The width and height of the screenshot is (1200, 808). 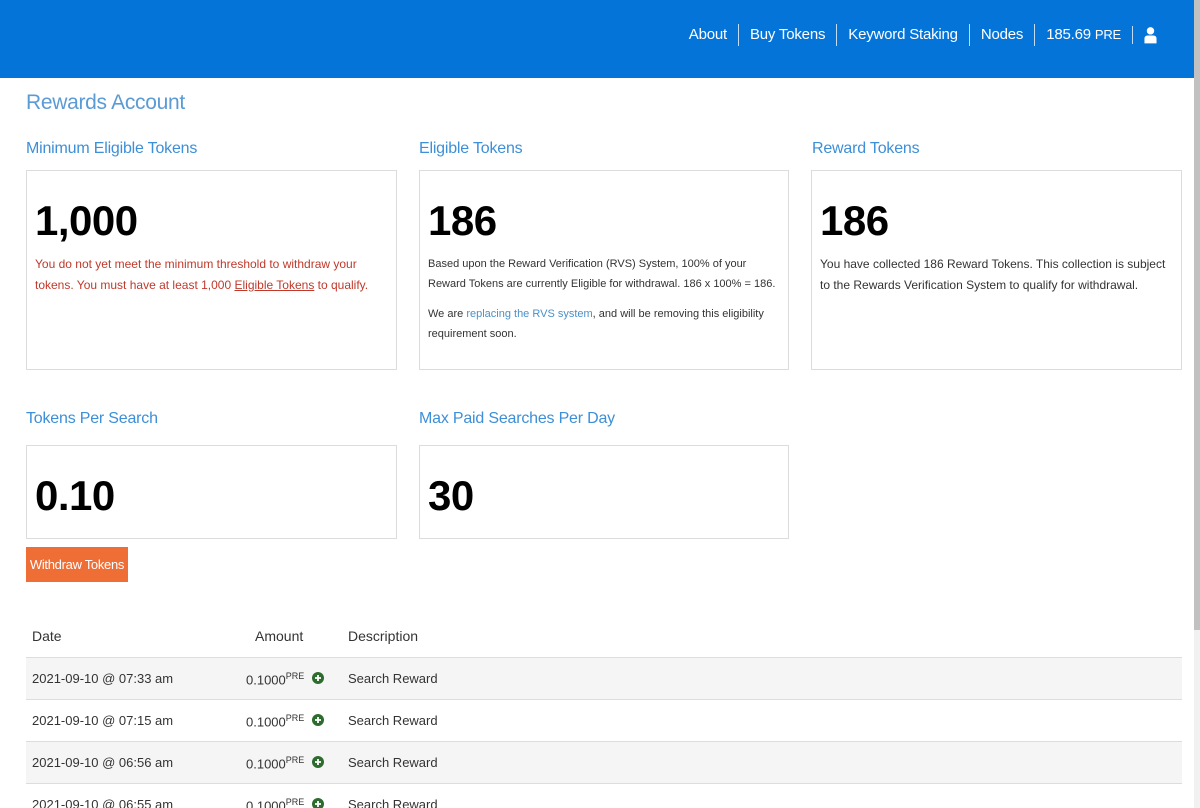 What do you see at coordinates (105, 102) in the screenshot?
I see `page-title: Rewards Account` at bounding box center [105, 102].